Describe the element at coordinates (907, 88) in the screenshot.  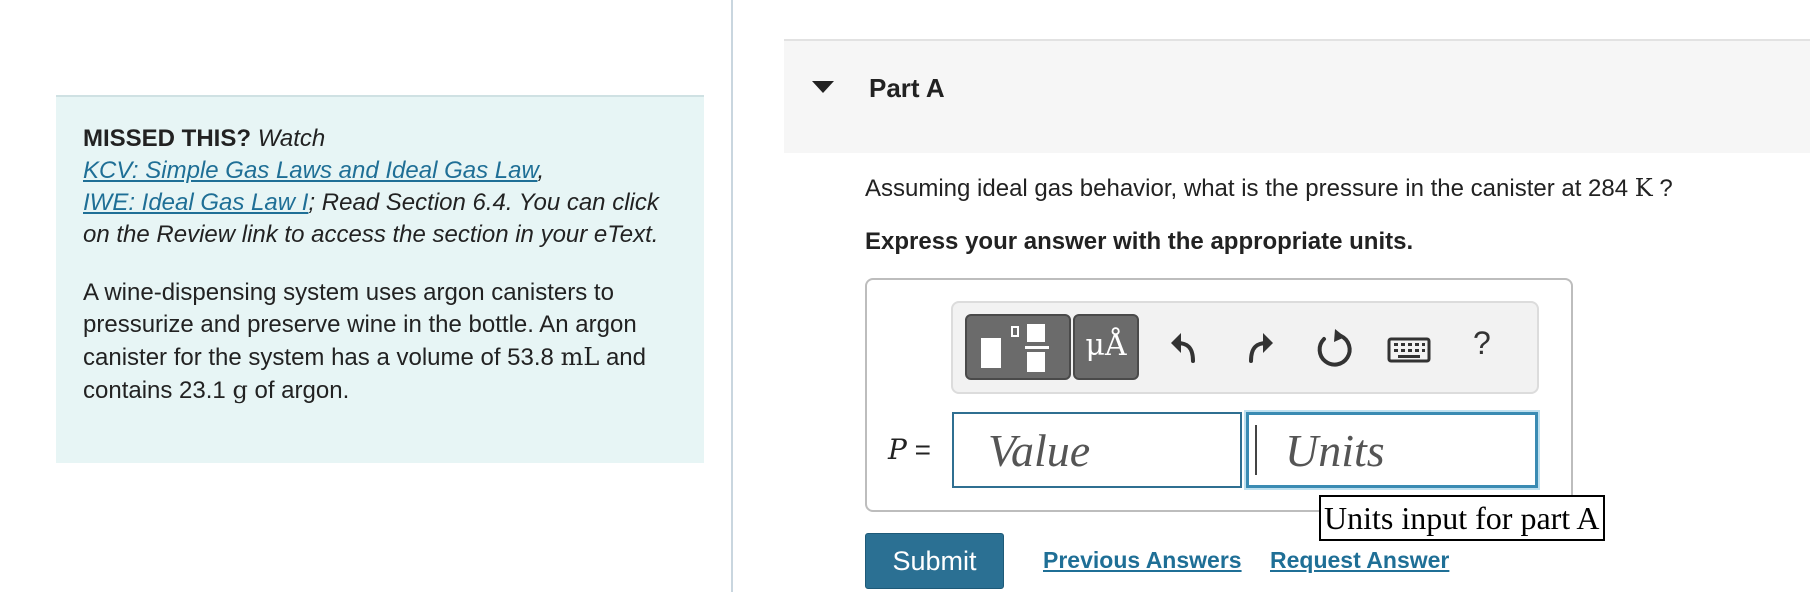
I see `part-title: Part A` at that location.